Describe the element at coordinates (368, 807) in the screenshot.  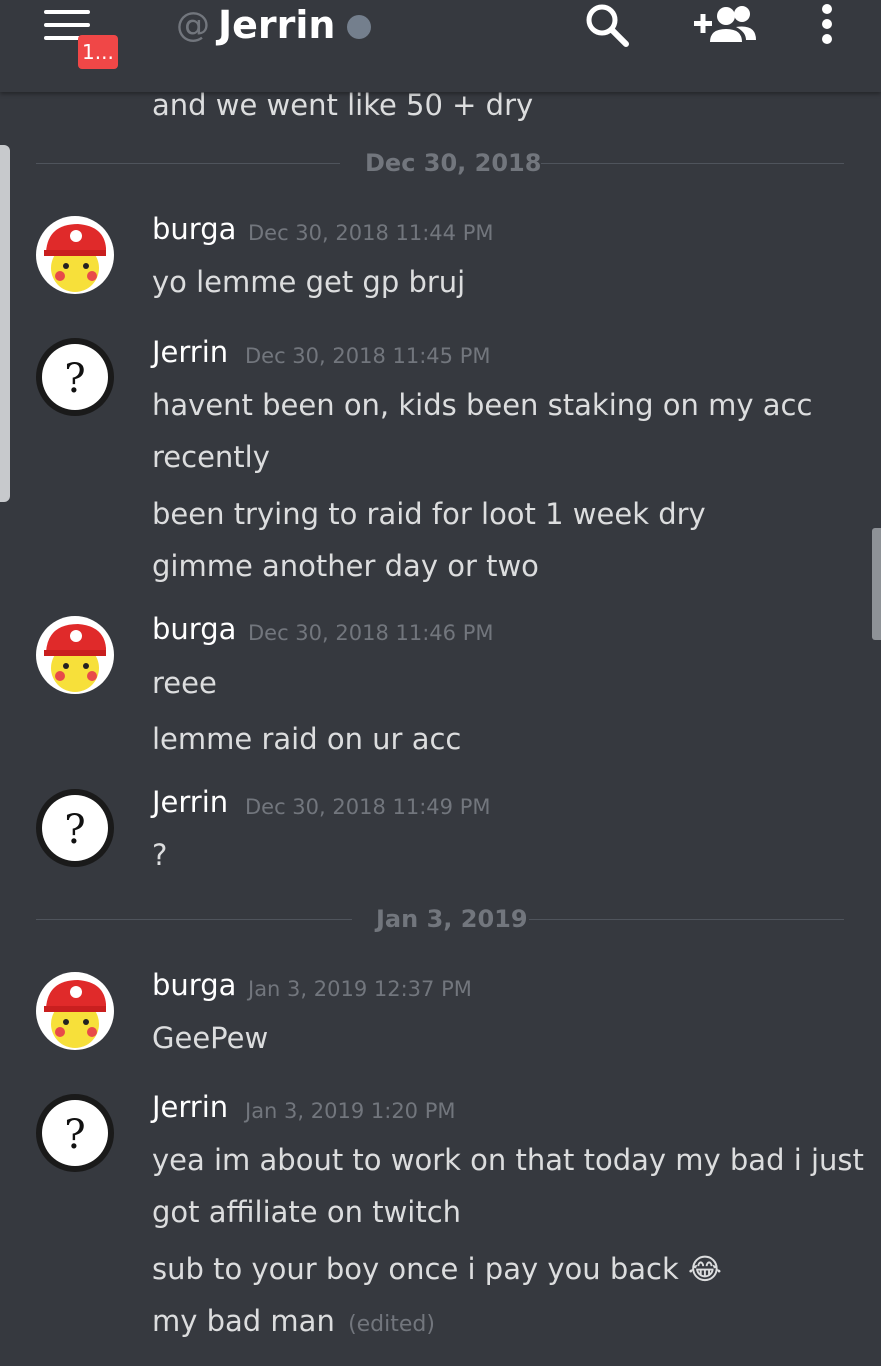
I see `message-timestamp: Dec 30, 2018 11:49 PM` at that location.